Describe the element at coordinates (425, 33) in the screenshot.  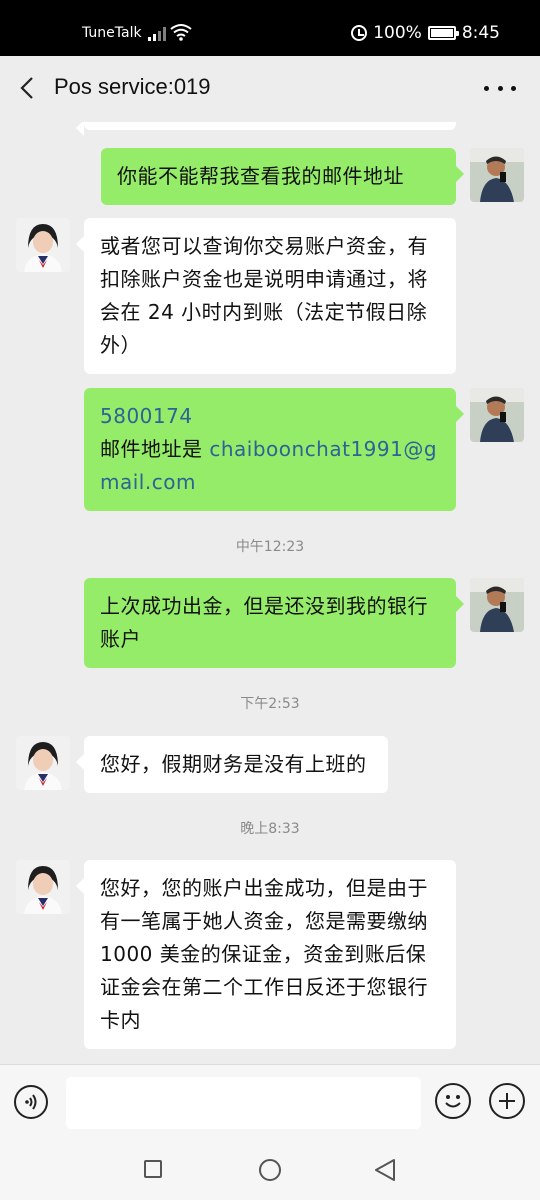
I see `status-right: 100% 8:45` at that location.